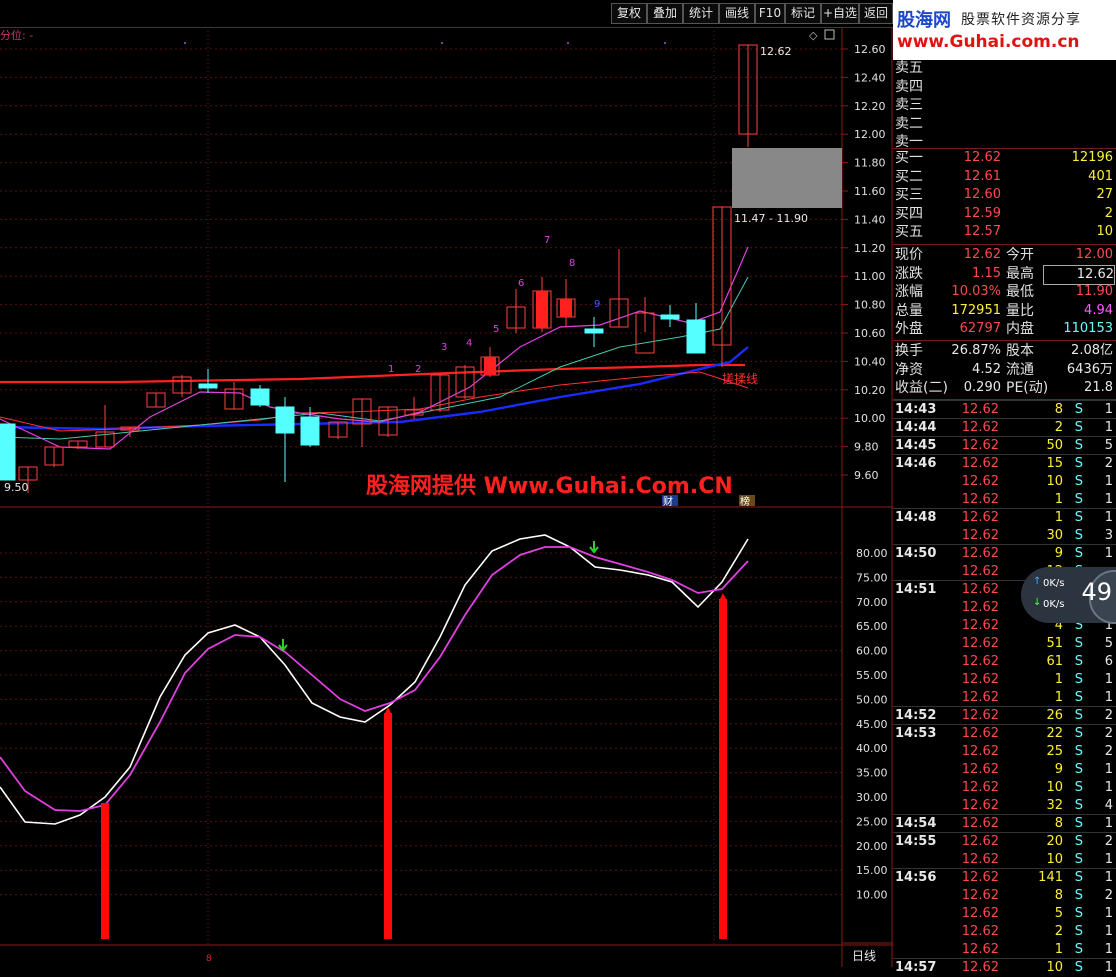 This screenshot has height=977, width=1116. I want to click on maximize-icon, so click(829, 34).